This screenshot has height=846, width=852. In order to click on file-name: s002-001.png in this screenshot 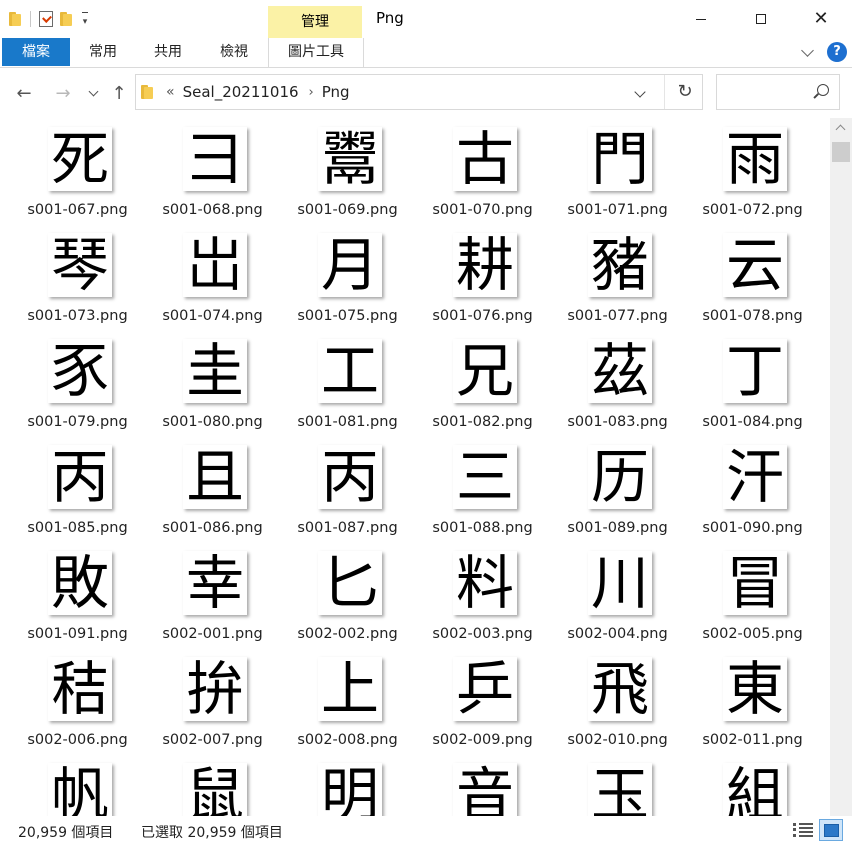, I will do `click(212, 634)`.